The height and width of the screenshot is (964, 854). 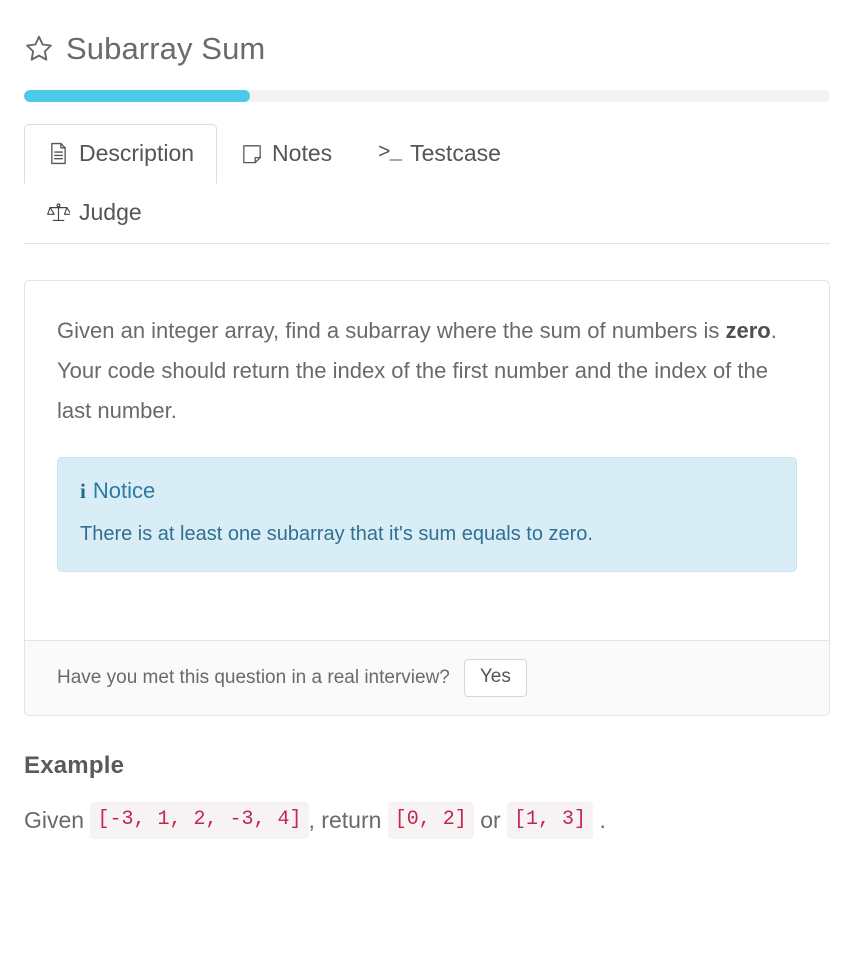 I want to click on tab-judge: Judge, so click(x=94, y=213).